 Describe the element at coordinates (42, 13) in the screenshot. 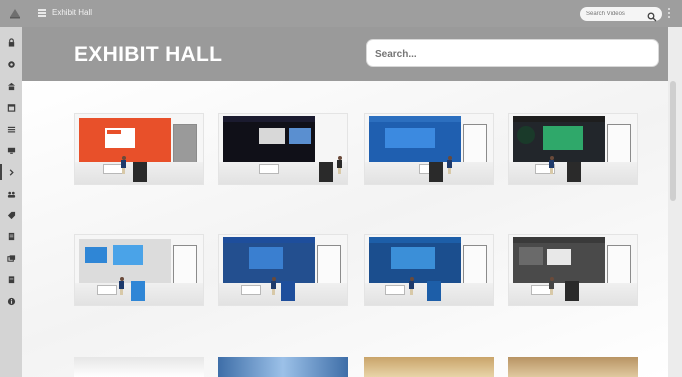

I see `hamburger-icon` at that location.